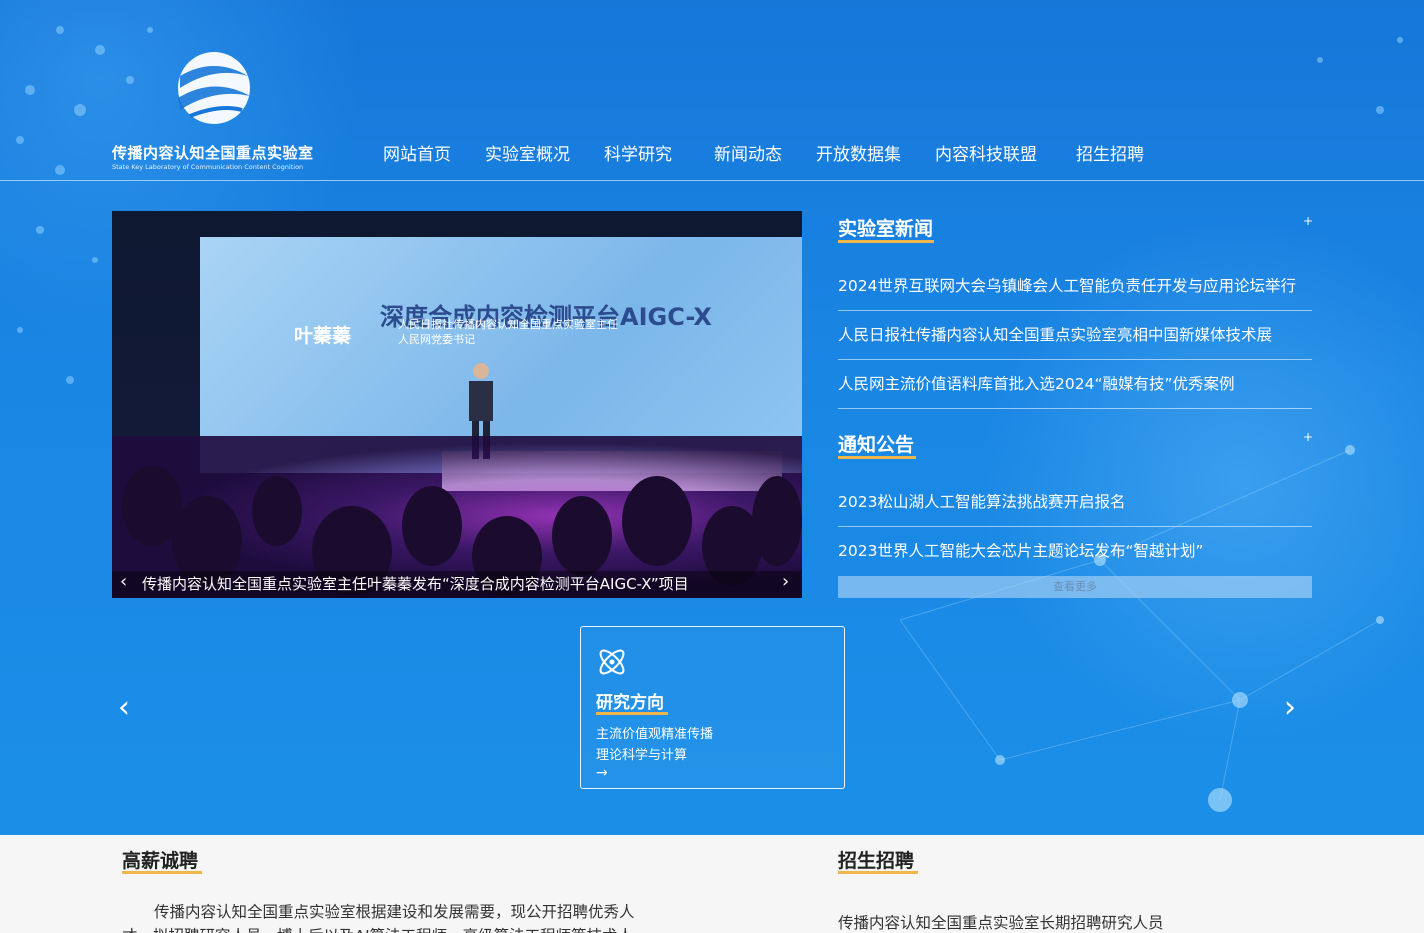  What do you see at coordinates (1075, 384) in the screenshot?
I see `lab-news-item: 人民网主流价值语料库首批入选2024“融媒有技”优秀案例` at bounding box center [1075, 384].